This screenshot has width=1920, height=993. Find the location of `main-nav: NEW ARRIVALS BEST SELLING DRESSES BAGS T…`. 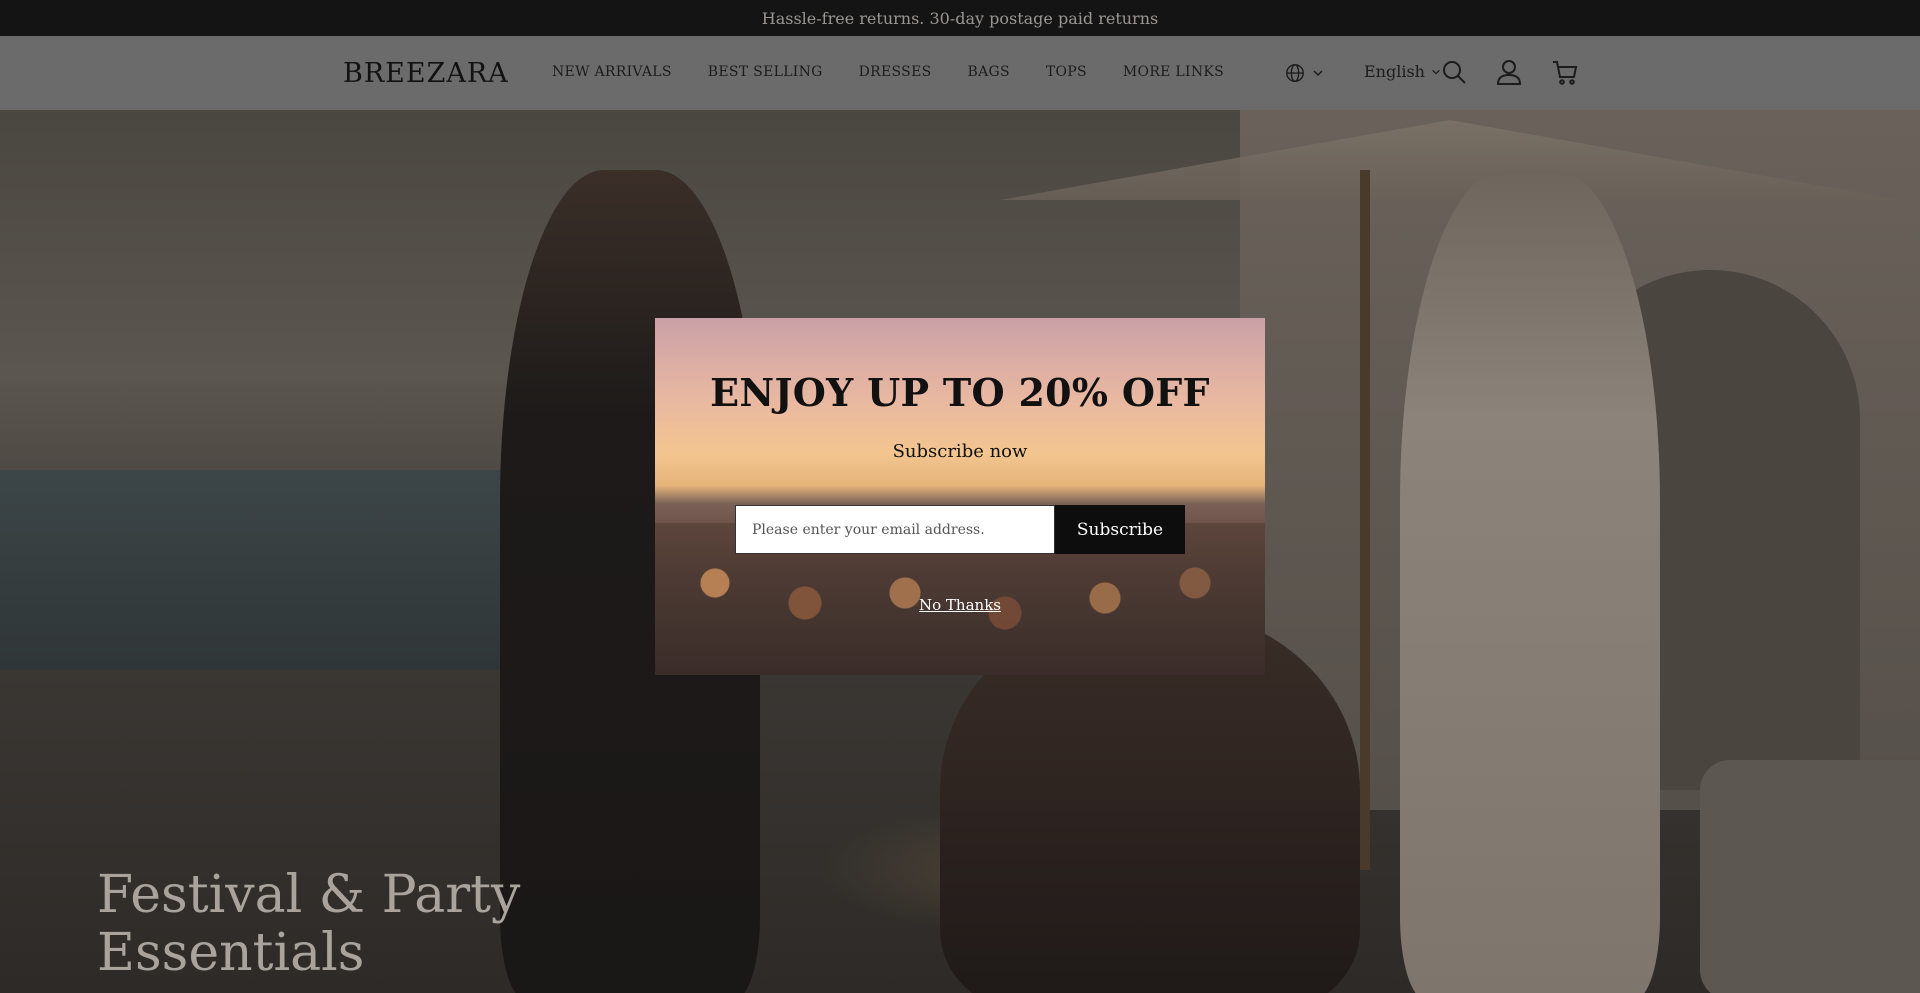

main-nav: NEW ARRIVALS BEST SELLING DRESSES BAGS T… is located at coordinates (888, 72).